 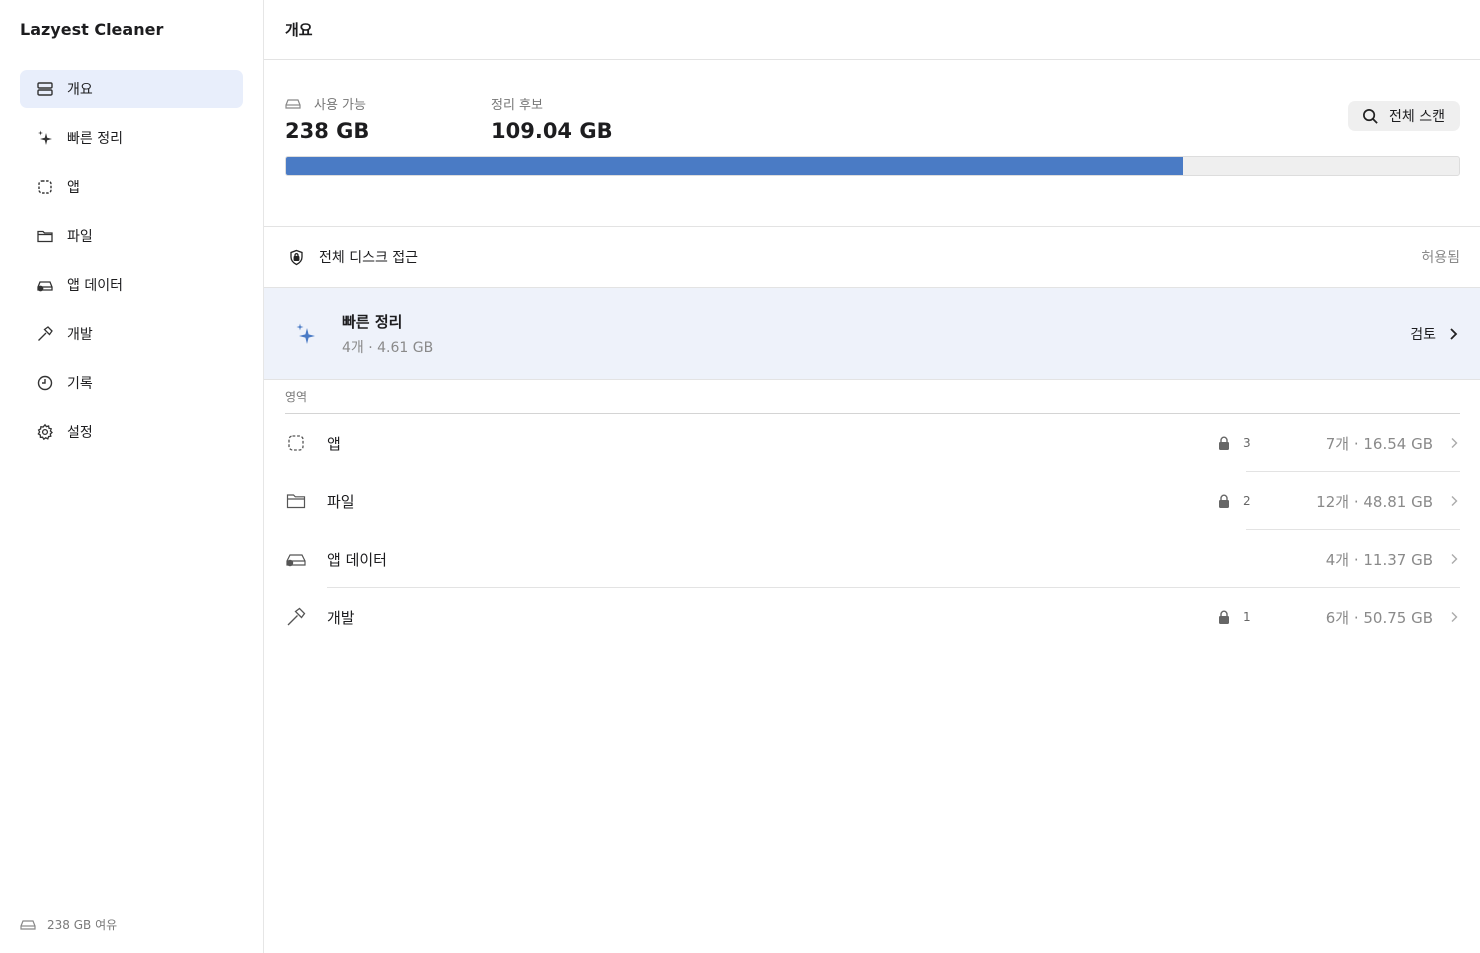 I want to click on full-scan-label: 전체 스캔, so click(x=1417, y=117).